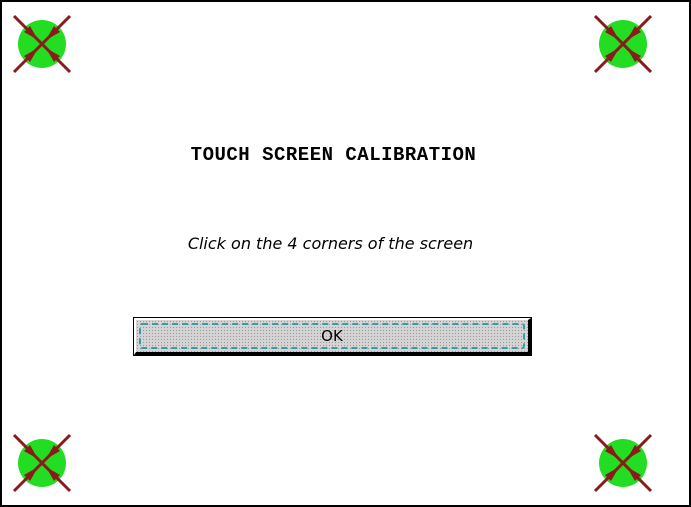 The width and height of the screenshot is (691, 507). I want to click on calibration-target-bottom-right, so click(623, 463).